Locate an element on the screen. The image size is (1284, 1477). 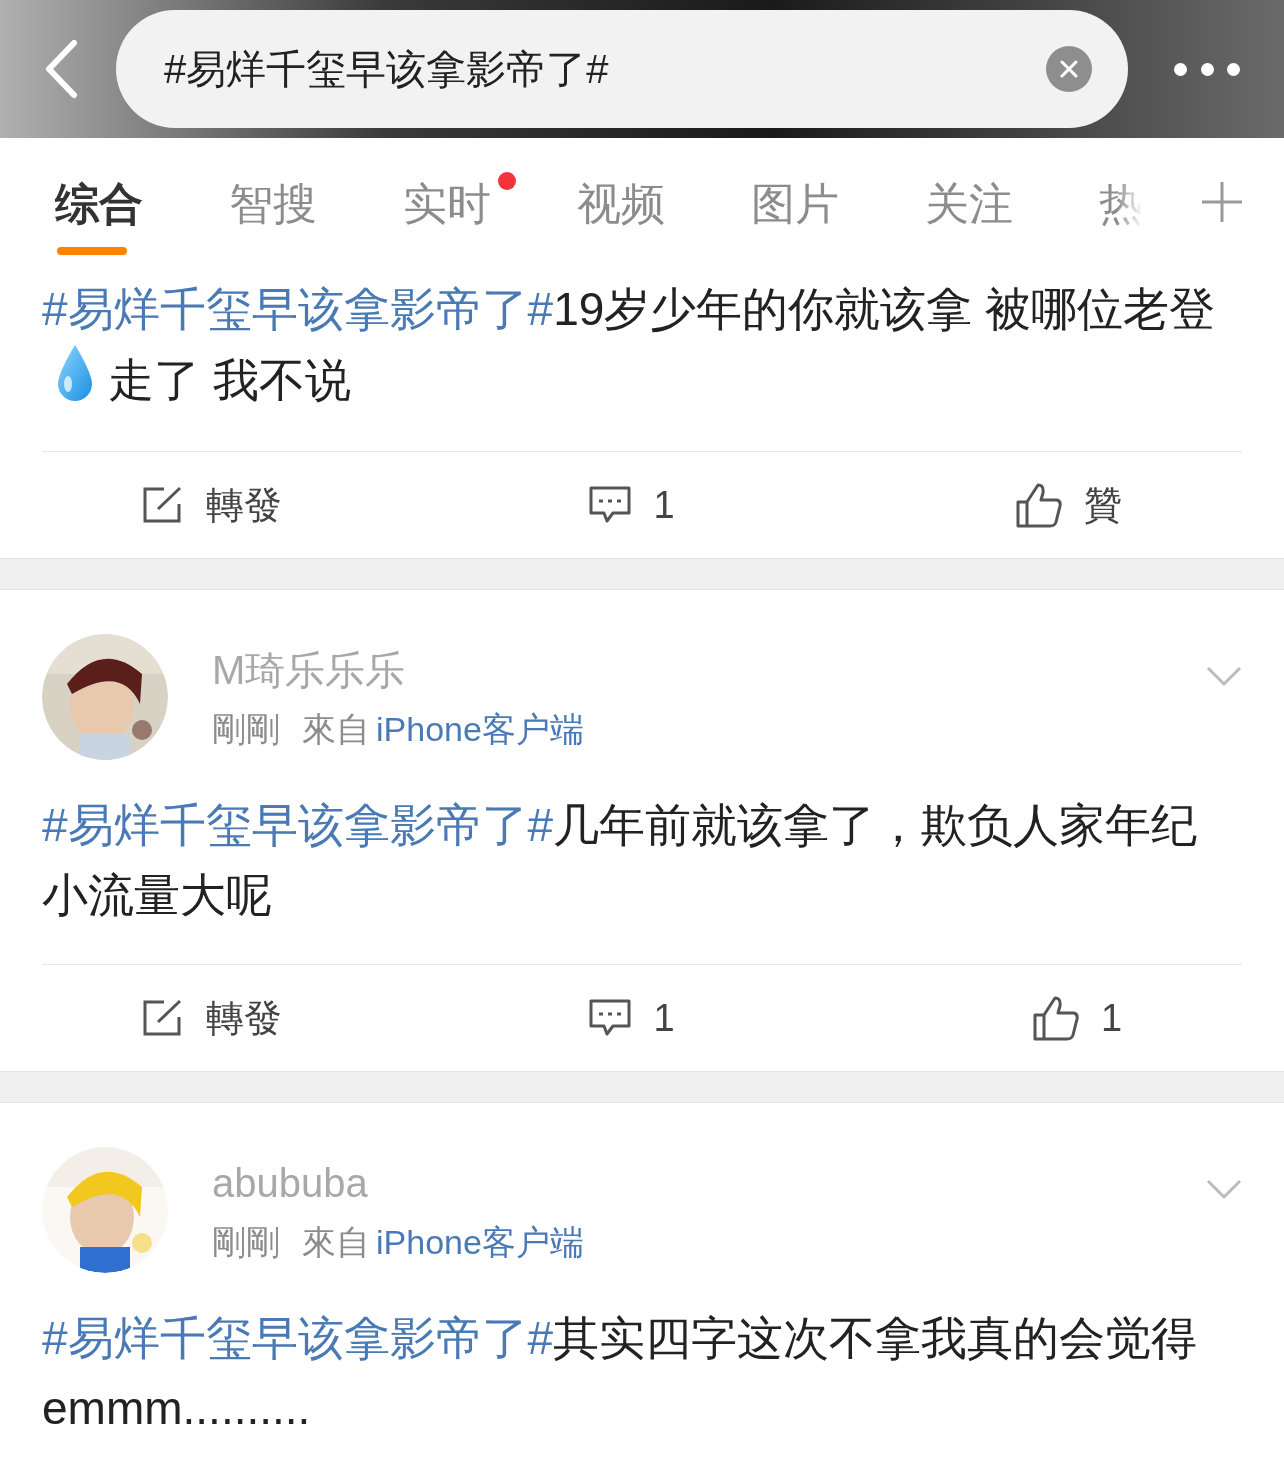
post-text: #易烊千玺早该拿影帝了#几年前就该拿了，欺负人家年纪小流量大呢 is located at coordinates (620, 860).